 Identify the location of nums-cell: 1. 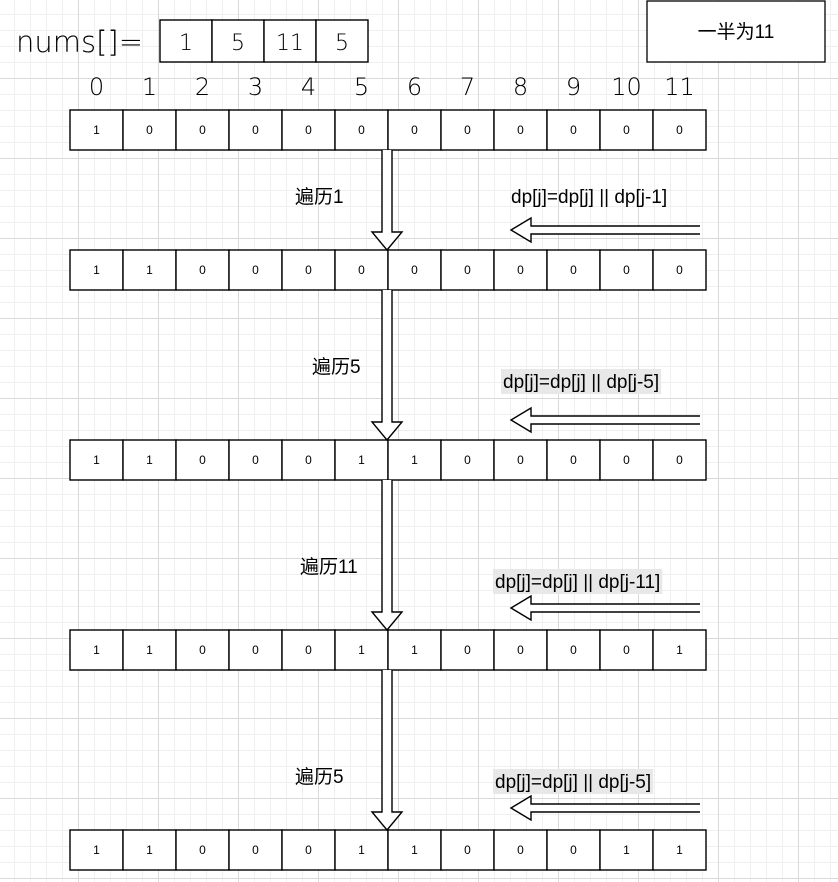
(186, 41).